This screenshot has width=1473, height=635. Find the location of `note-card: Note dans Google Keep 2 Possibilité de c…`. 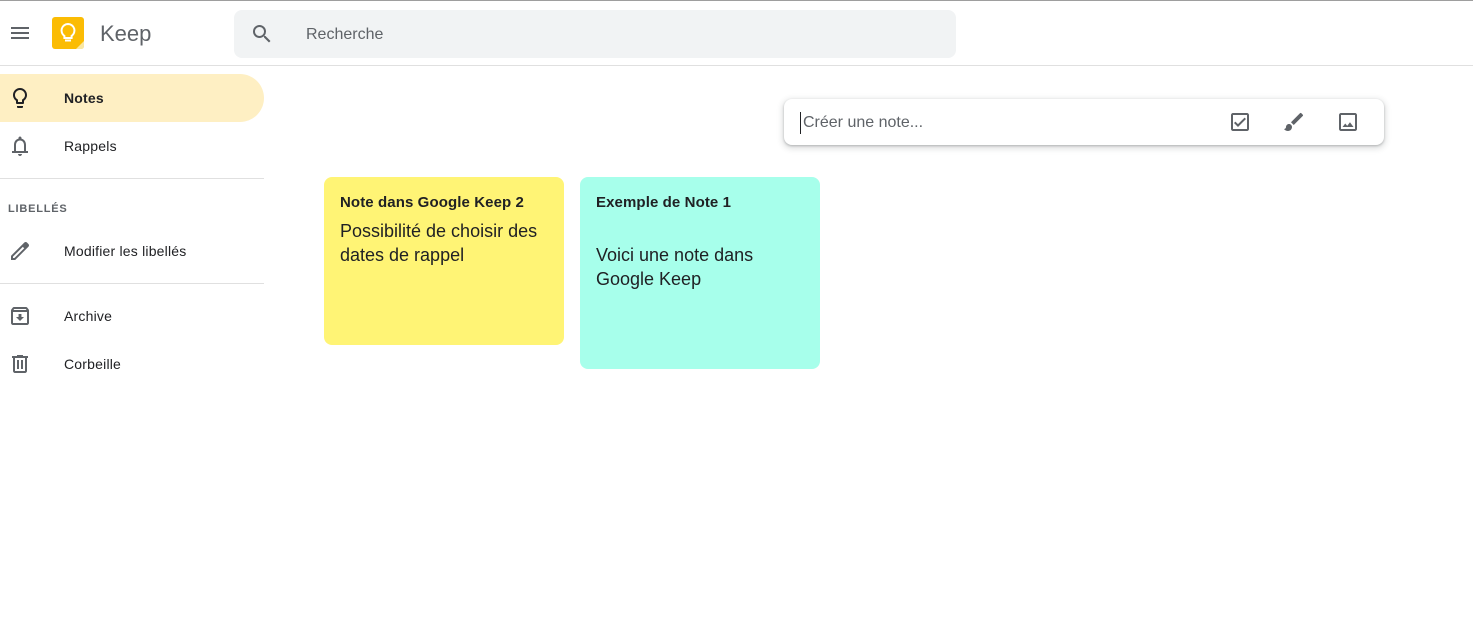

note-card: Note dans Google Keep 2 Possibilité de c… is located at coordinates (444, 261).